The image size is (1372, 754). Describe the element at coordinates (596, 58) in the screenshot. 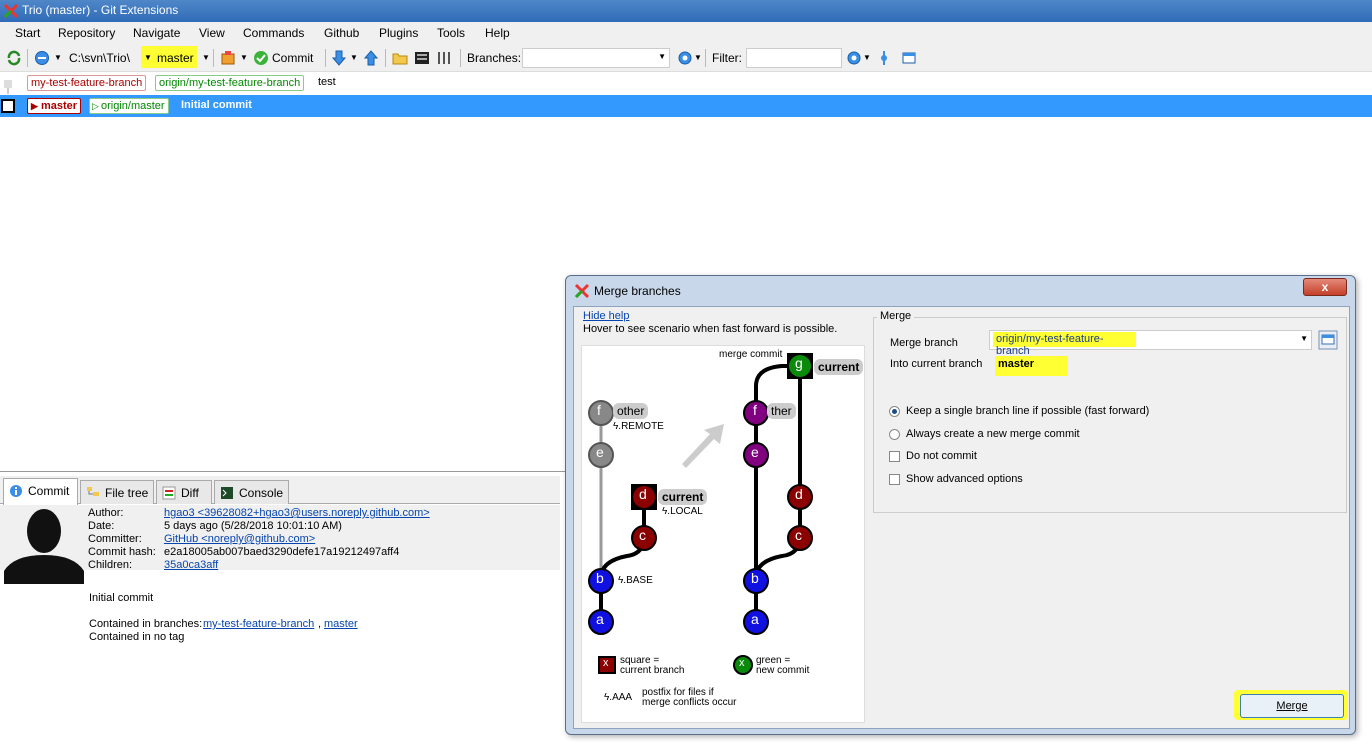

I see `branches-filter-input: ▼` at that location.